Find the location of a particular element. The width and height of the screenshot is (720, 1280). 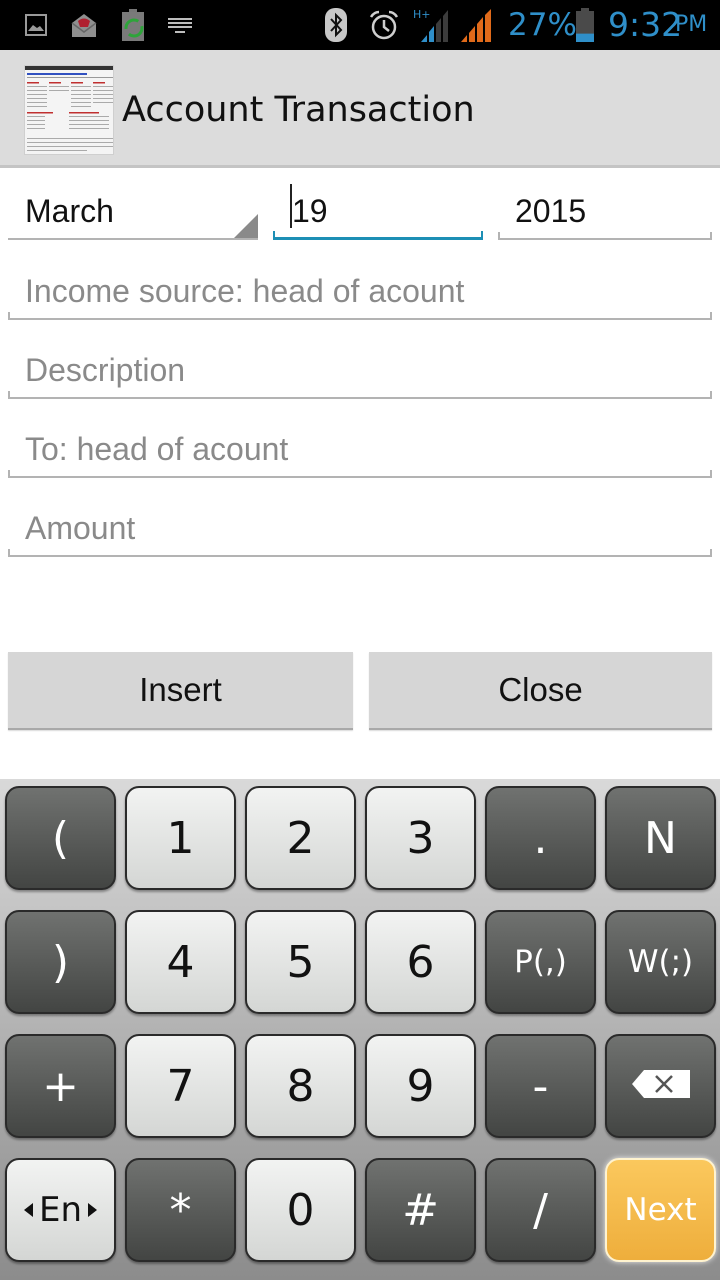

key-label: 4 is located at coordinates (180, 962).